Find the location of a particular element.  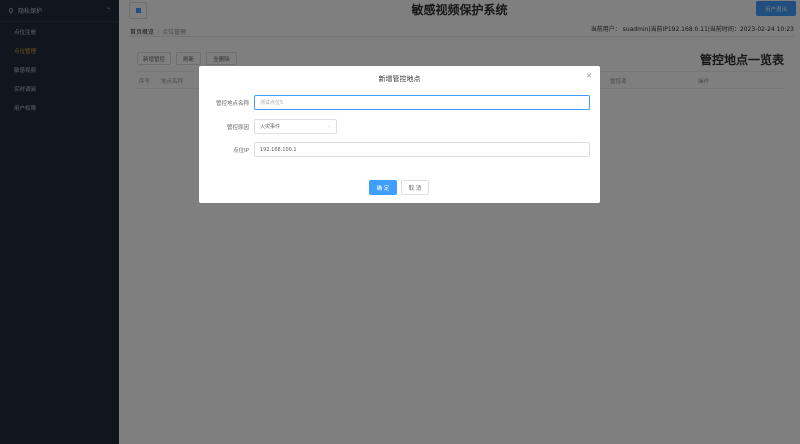

ip-input-value: 192.168.100.1 is located at coordinates (278, 149).